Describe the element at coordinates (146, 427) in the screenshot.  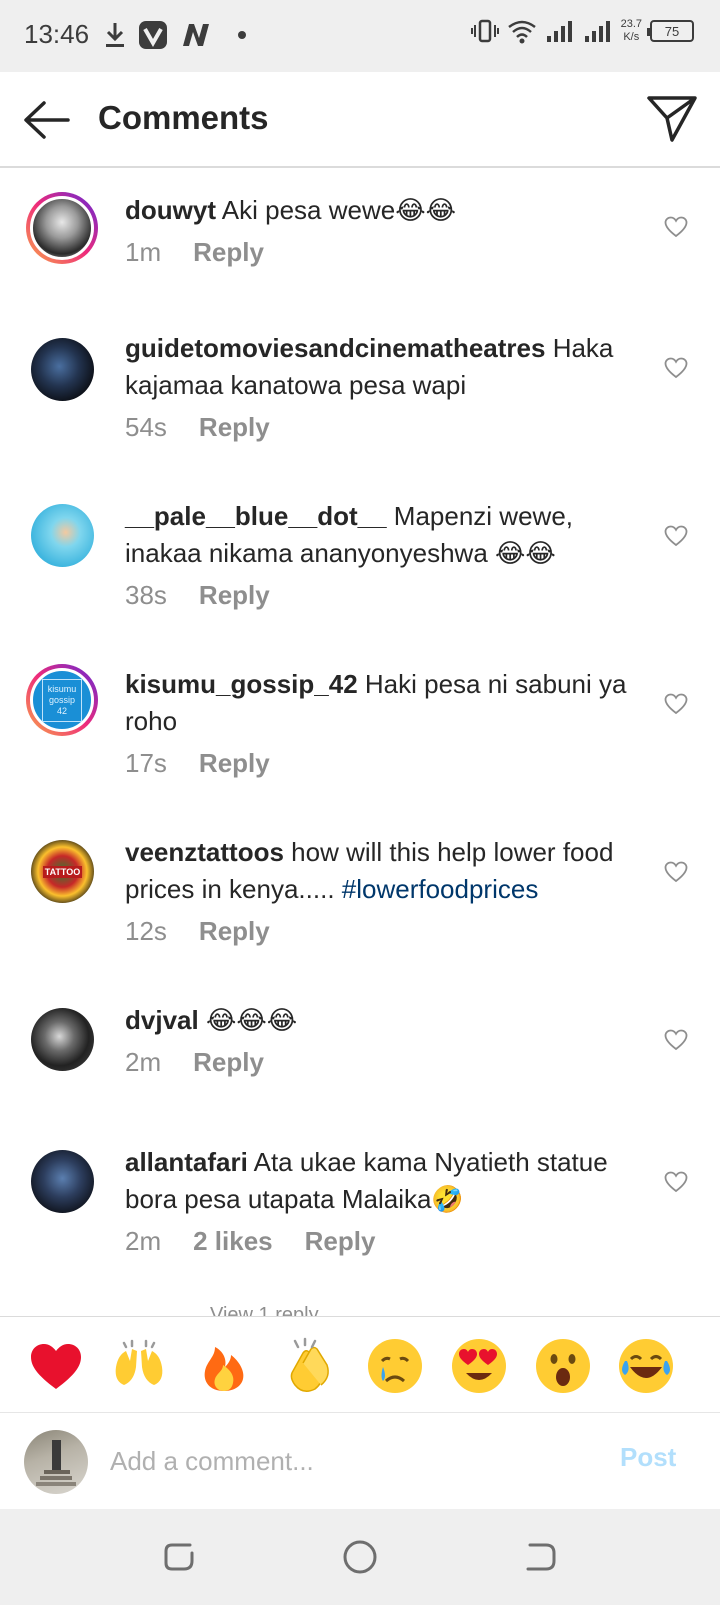
I see `comment-time: 54s` at that location.